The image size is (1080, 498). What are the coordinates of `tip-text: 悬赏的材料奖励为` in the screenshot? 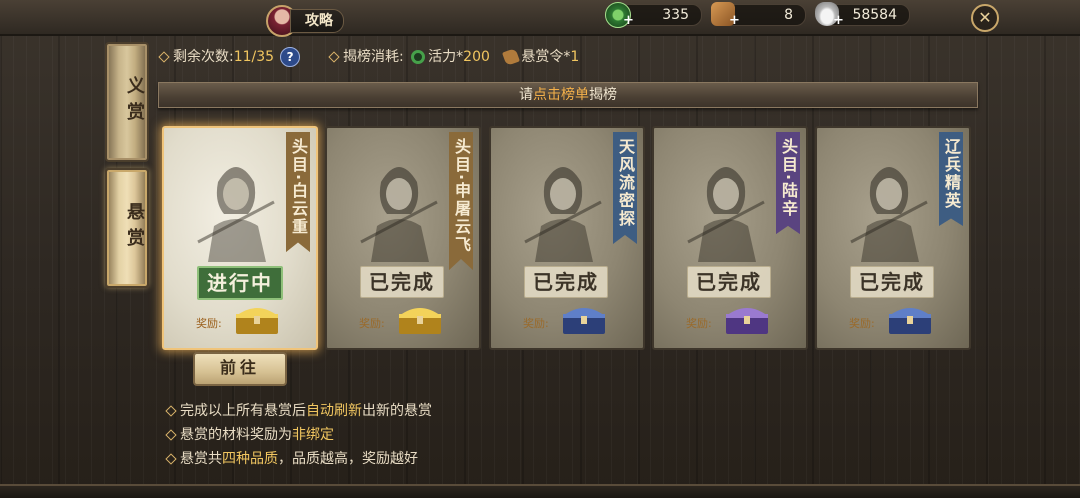 It's located at (236, 435).